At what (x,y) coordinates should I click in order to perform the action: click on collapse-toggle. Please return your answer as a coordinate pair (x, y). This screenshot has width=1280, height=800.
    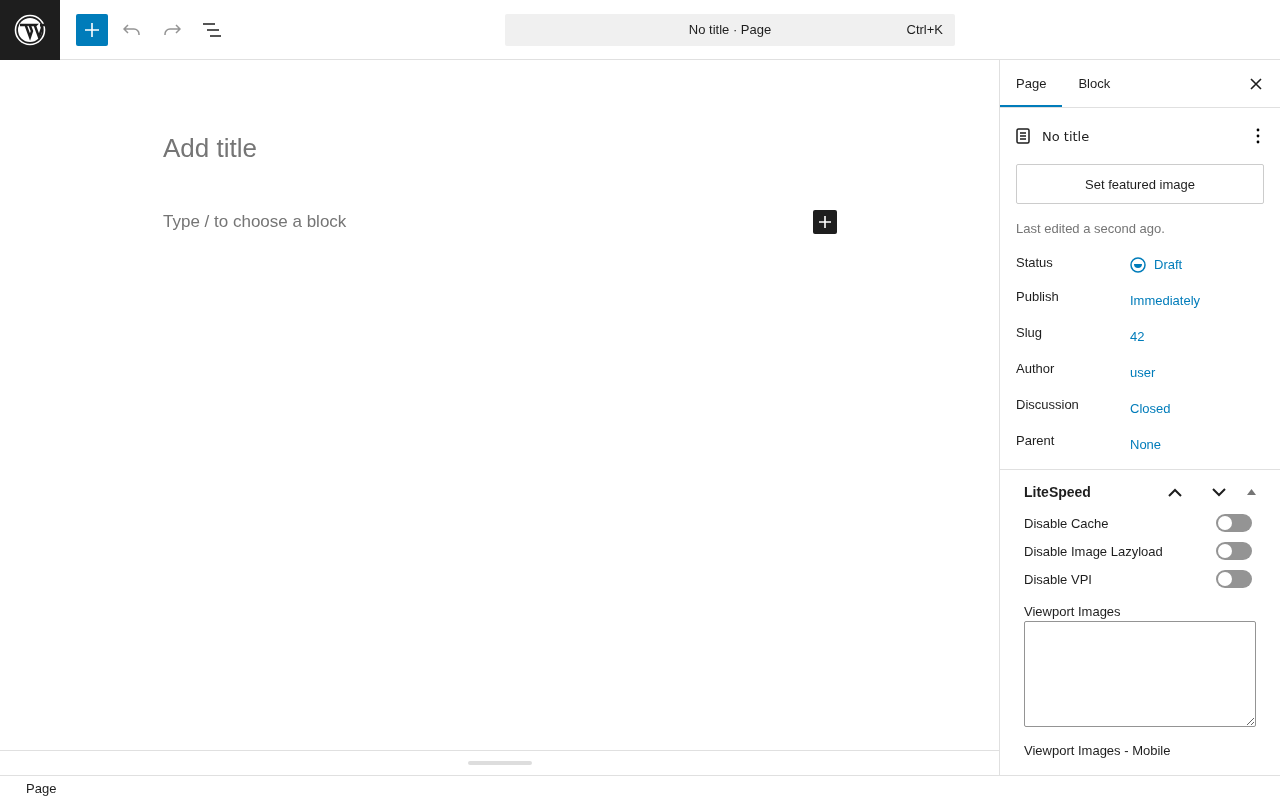
    Looking at the image, I should click on (1251, 492).